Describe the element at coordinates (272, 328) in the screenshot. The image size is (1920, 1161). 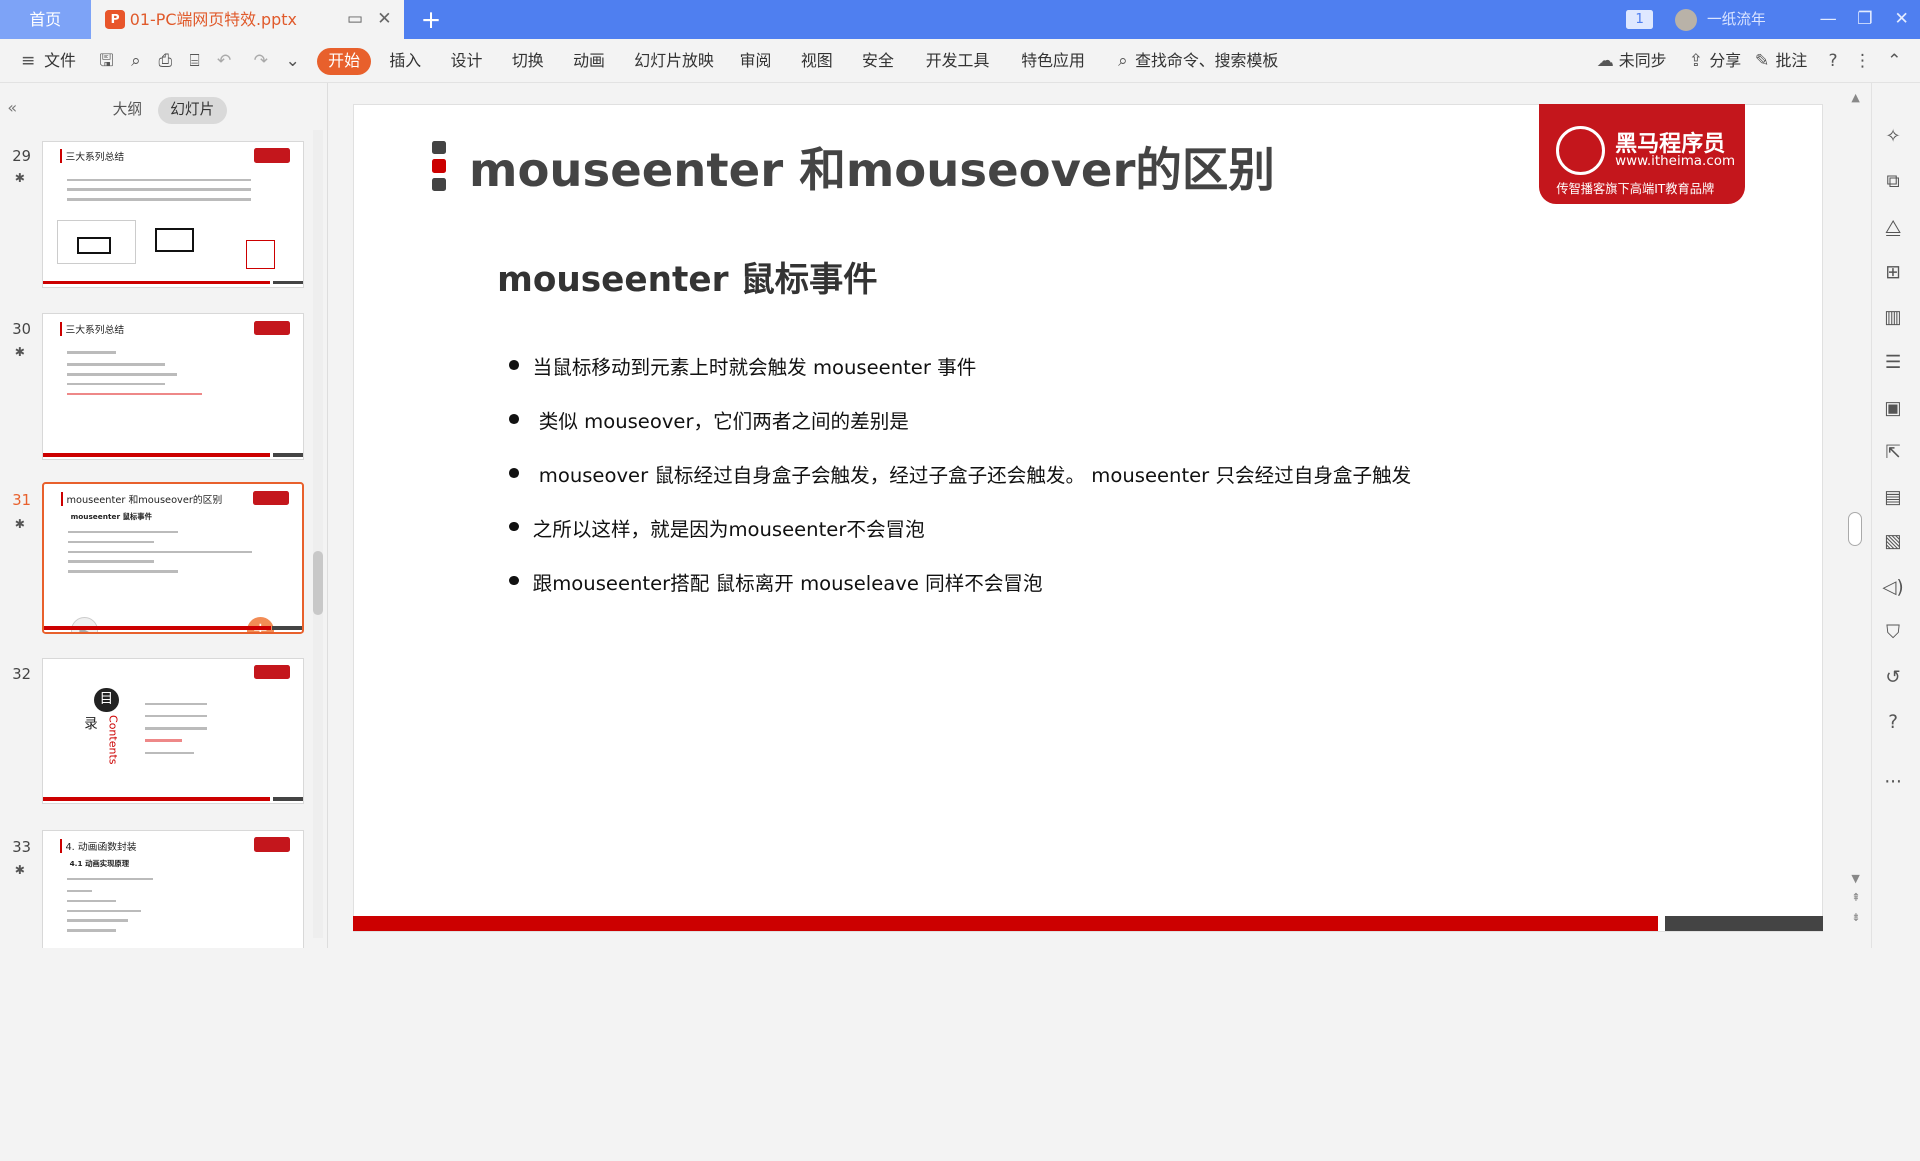
I see `thumb-logo` at that location.